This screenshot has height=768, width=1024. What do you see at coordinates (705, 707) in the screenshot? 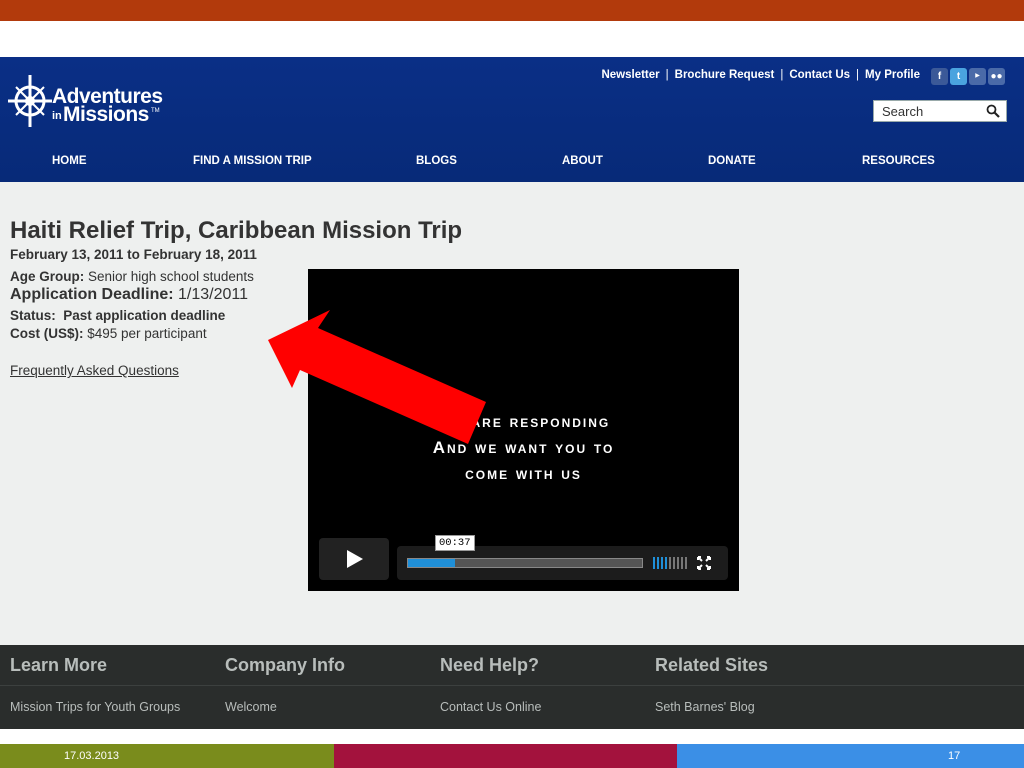
I see `footer-link-seth-barnes-blog: Seth Barnes' Blog` at bounding box center [705, 707].